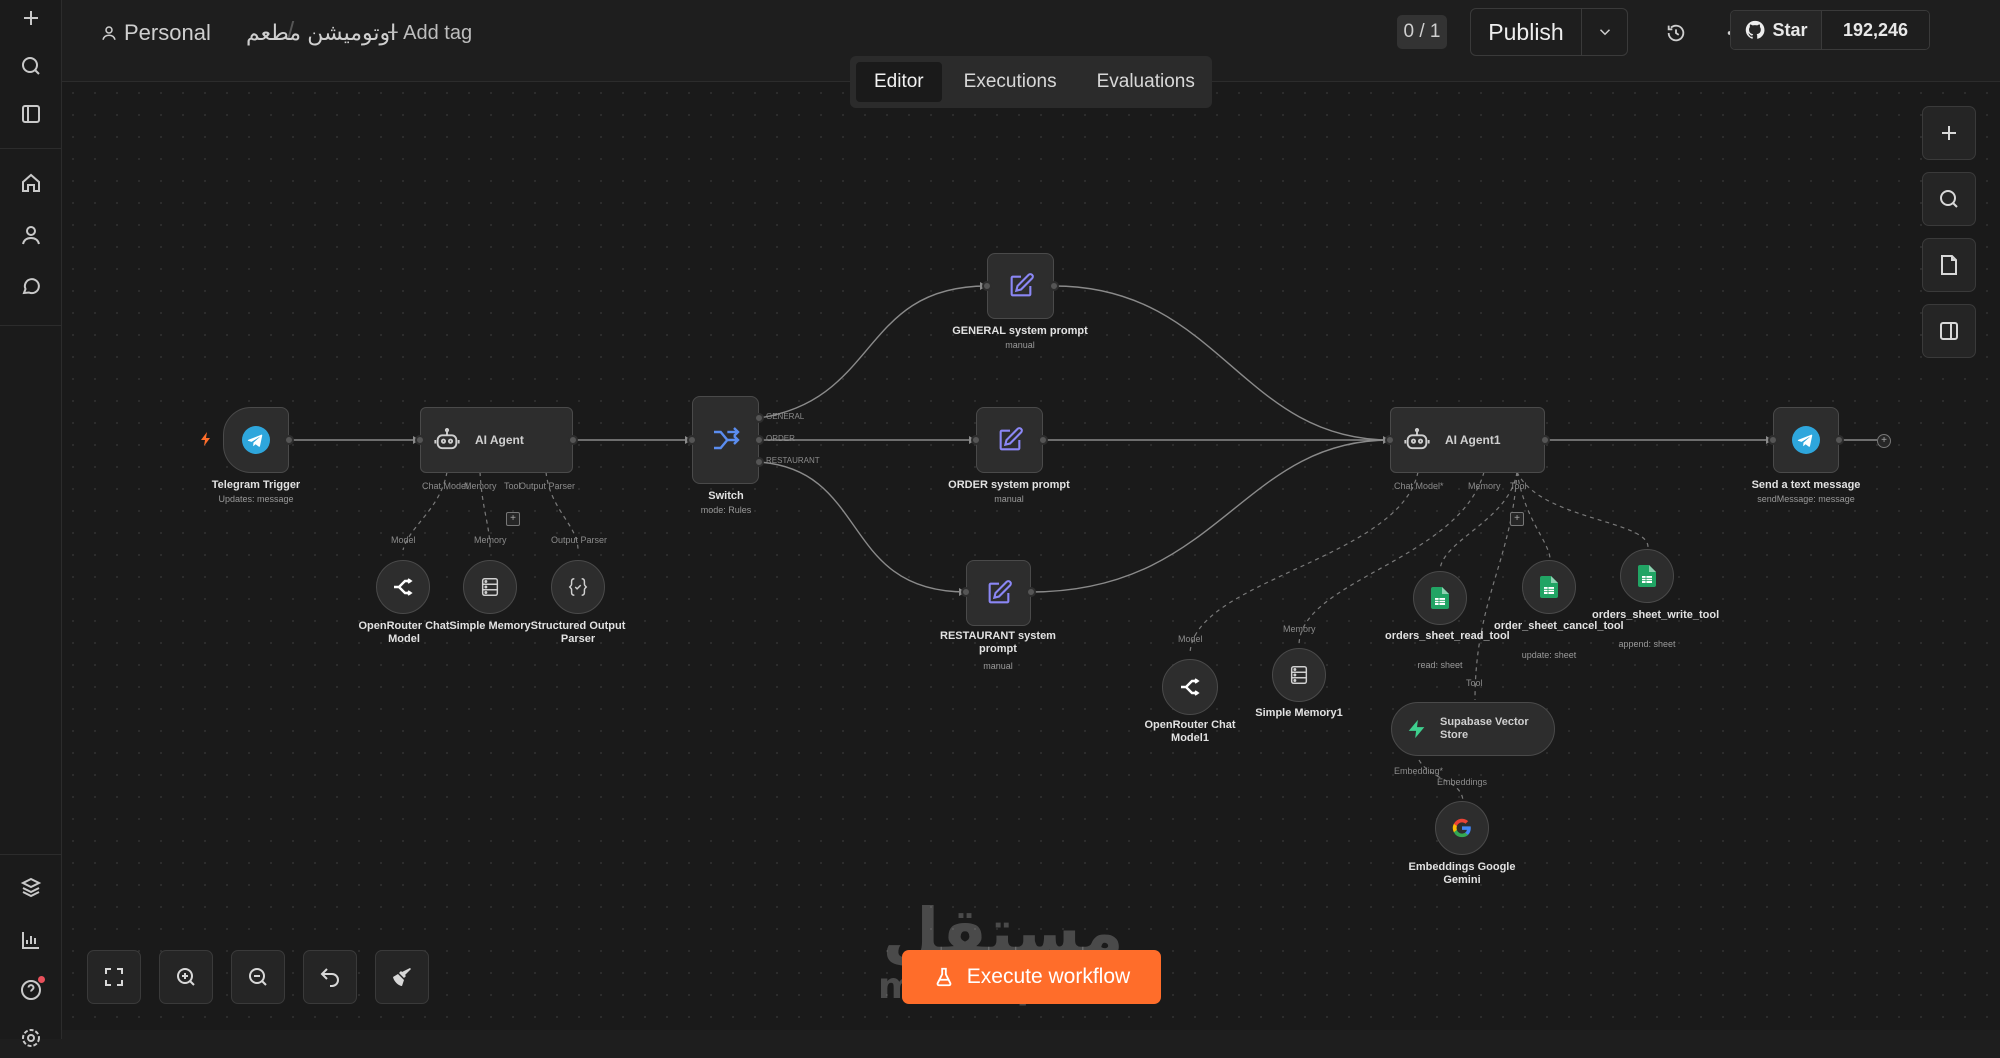 The height and width of the screenshot is (1058, 2000). I want to click on node-title: AI Agent1, so click(1473, 440).